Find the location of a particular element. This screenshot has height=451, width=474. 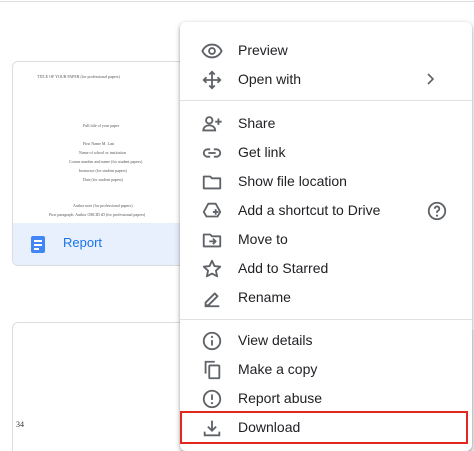

thumb-line: Author note (for professional papers) is located at coordinates (103, 205).